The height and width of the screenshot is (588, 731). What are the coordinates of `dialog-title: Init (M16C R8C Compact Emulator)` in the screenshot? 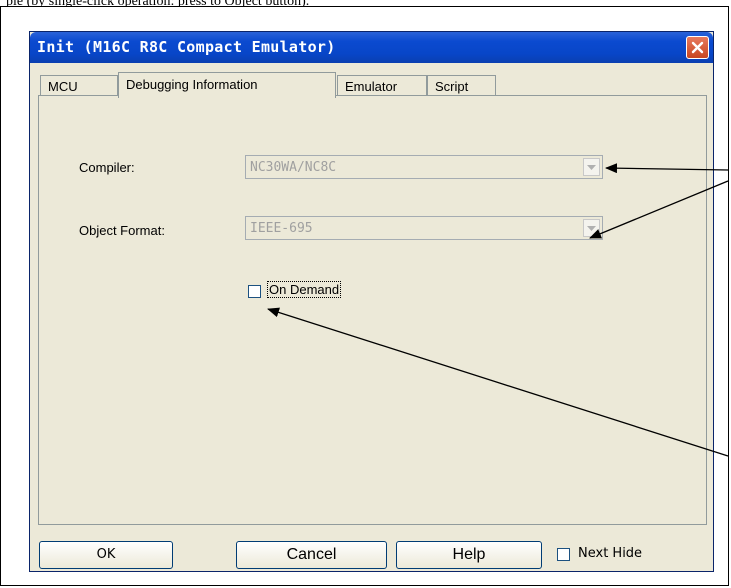 It's located at (186, 47).